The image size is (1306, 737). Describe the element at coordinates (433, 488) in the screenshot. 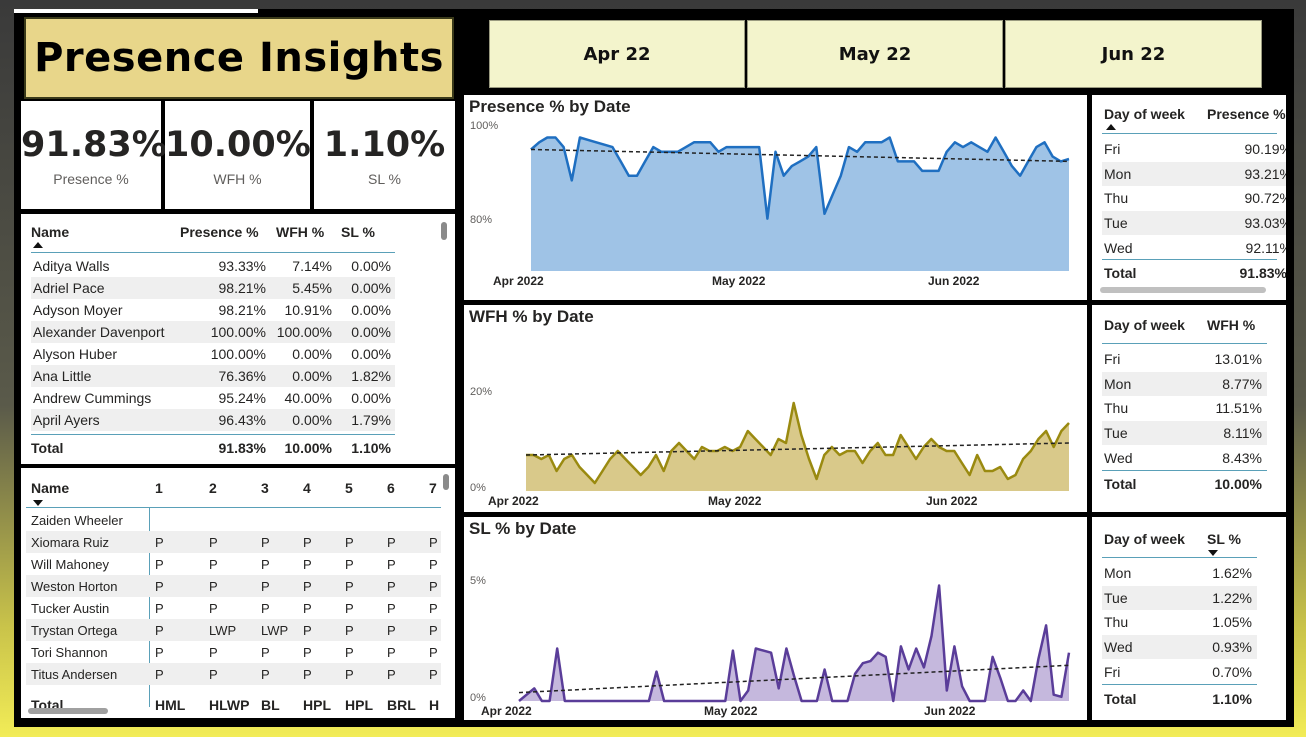

I see `matrix-col-header-day: 7` at that location.